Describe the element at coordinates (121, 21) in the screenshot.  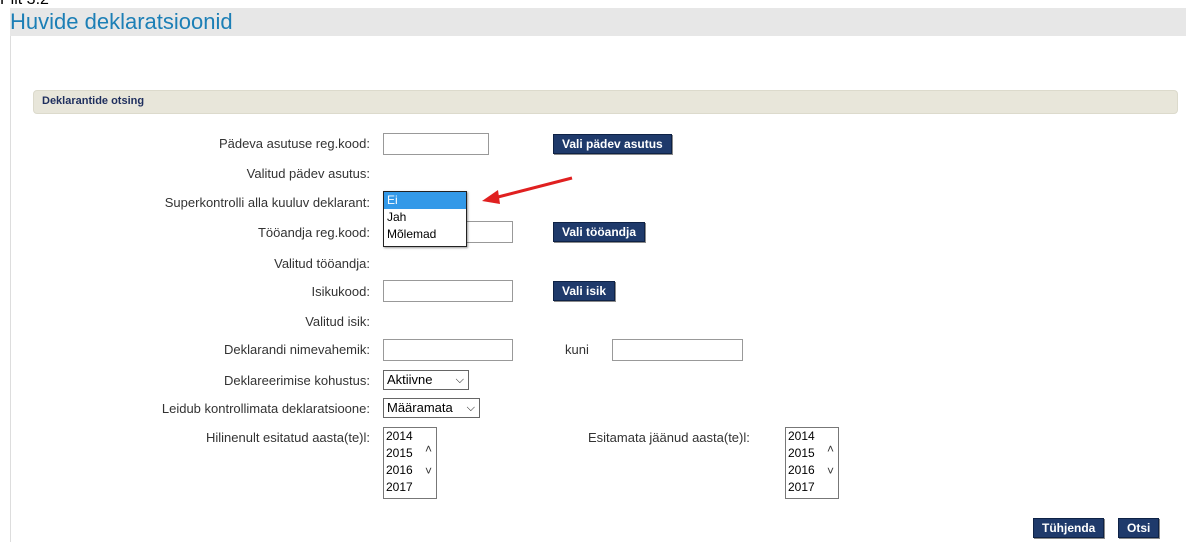
I see `page-title: Huvide deklaratsioonid` at that location.